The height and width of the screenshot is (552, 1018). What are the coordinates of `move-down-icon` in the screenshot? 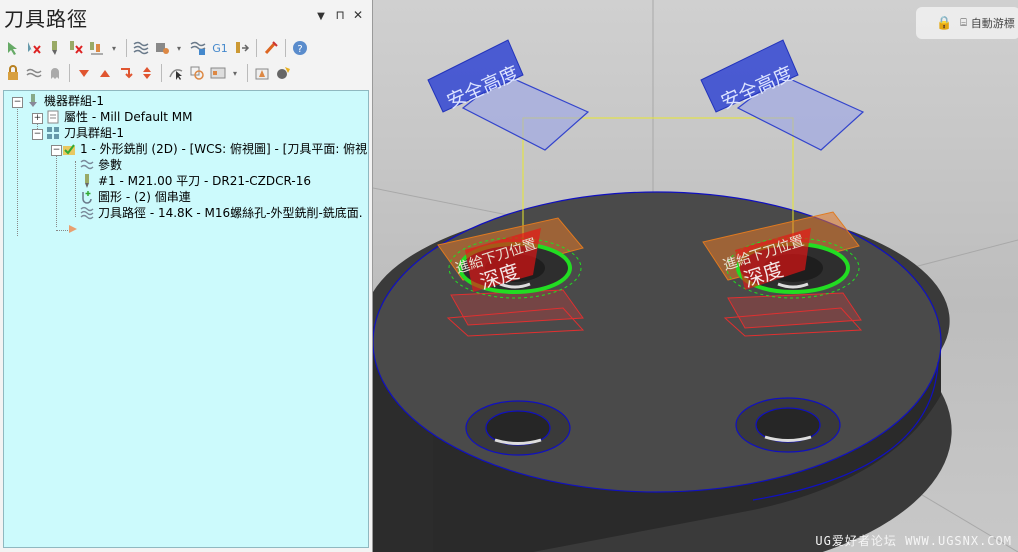 It's located at (84, 73).